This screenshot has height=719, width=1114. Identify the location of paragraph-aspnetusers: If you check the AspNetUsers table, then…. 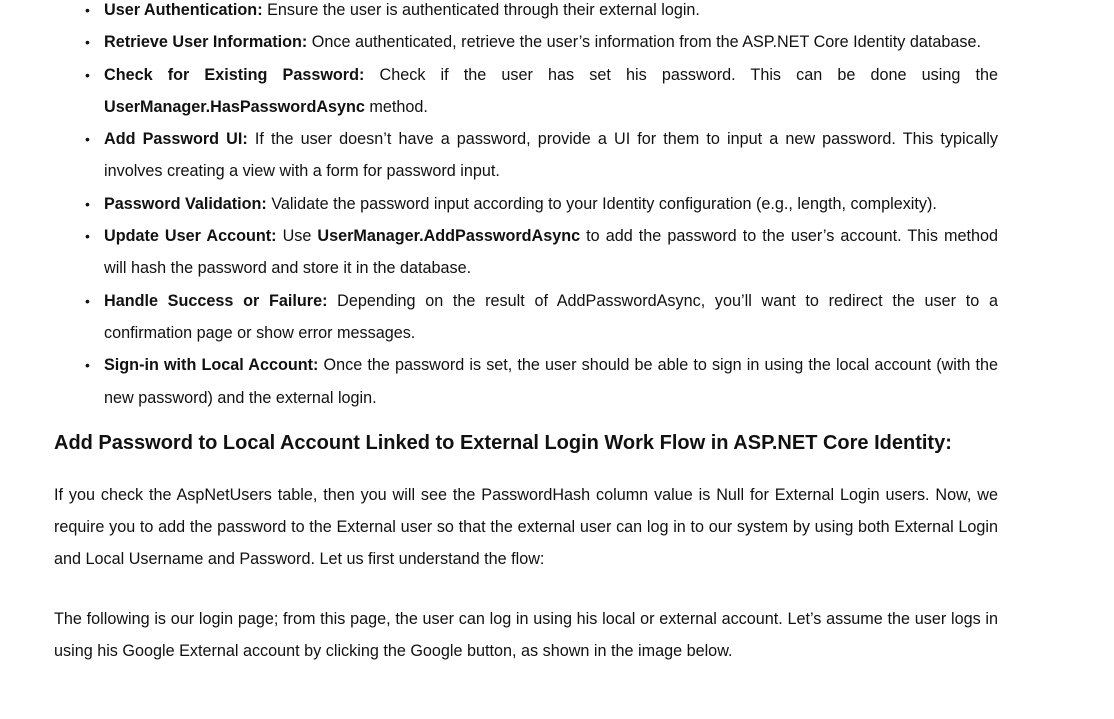
(526, 527).